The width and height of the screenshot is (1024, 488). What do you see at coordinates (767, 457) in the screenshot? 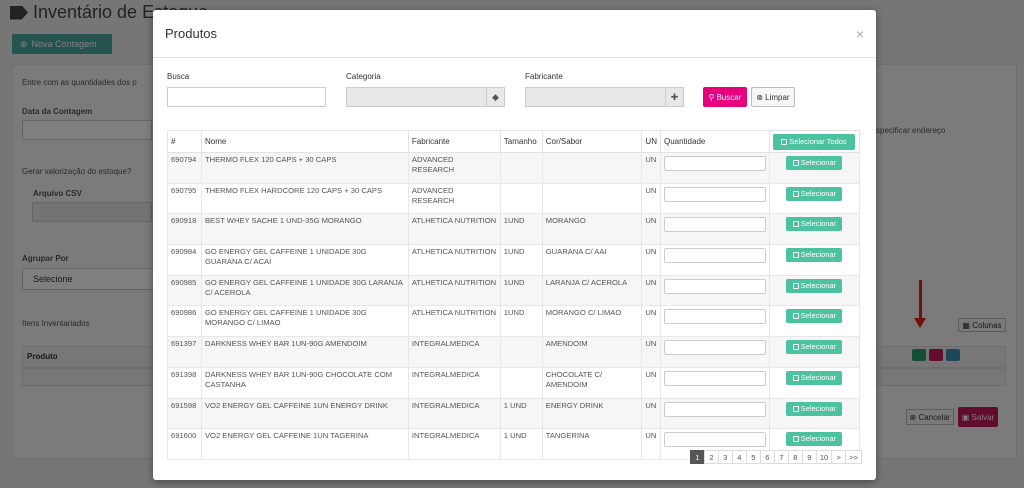
I see `page-link: 6` at bounding box center [767, 457].